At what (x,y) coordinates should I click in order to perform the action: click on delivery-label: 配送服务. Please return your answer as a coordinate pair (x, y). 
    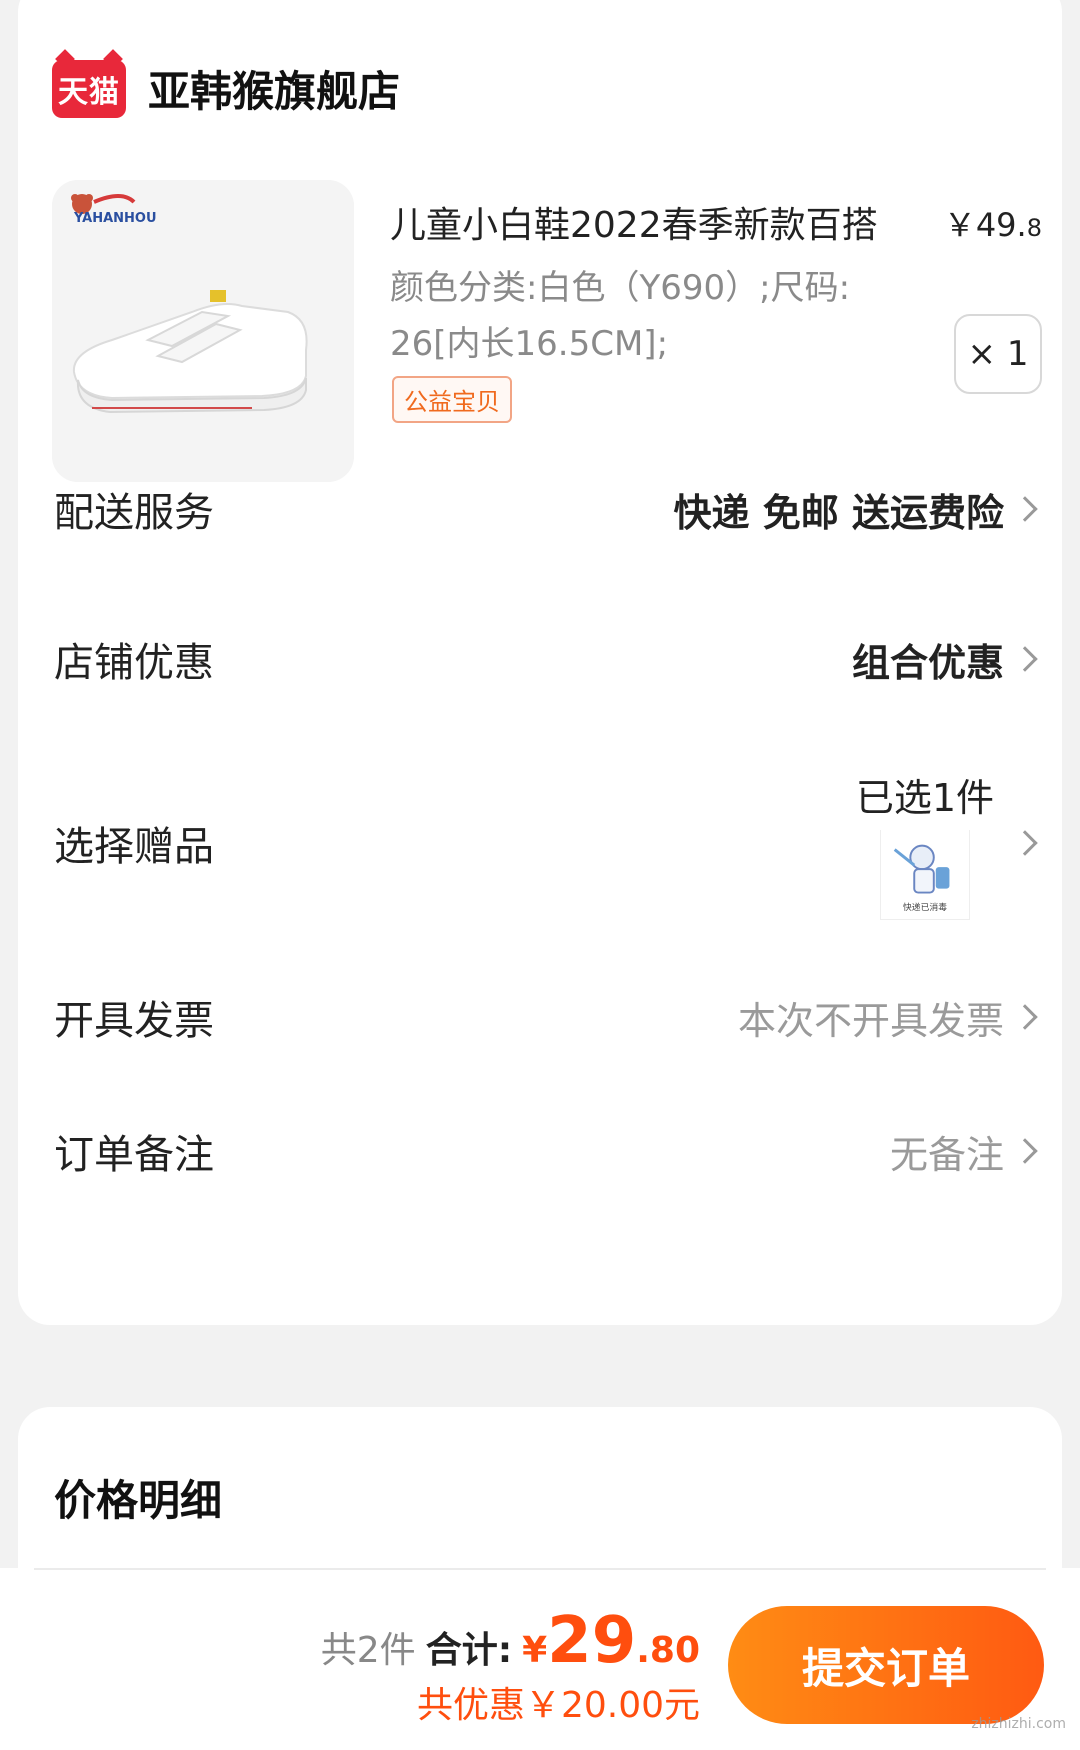
    Looking at the image, I should click on (134, 513).